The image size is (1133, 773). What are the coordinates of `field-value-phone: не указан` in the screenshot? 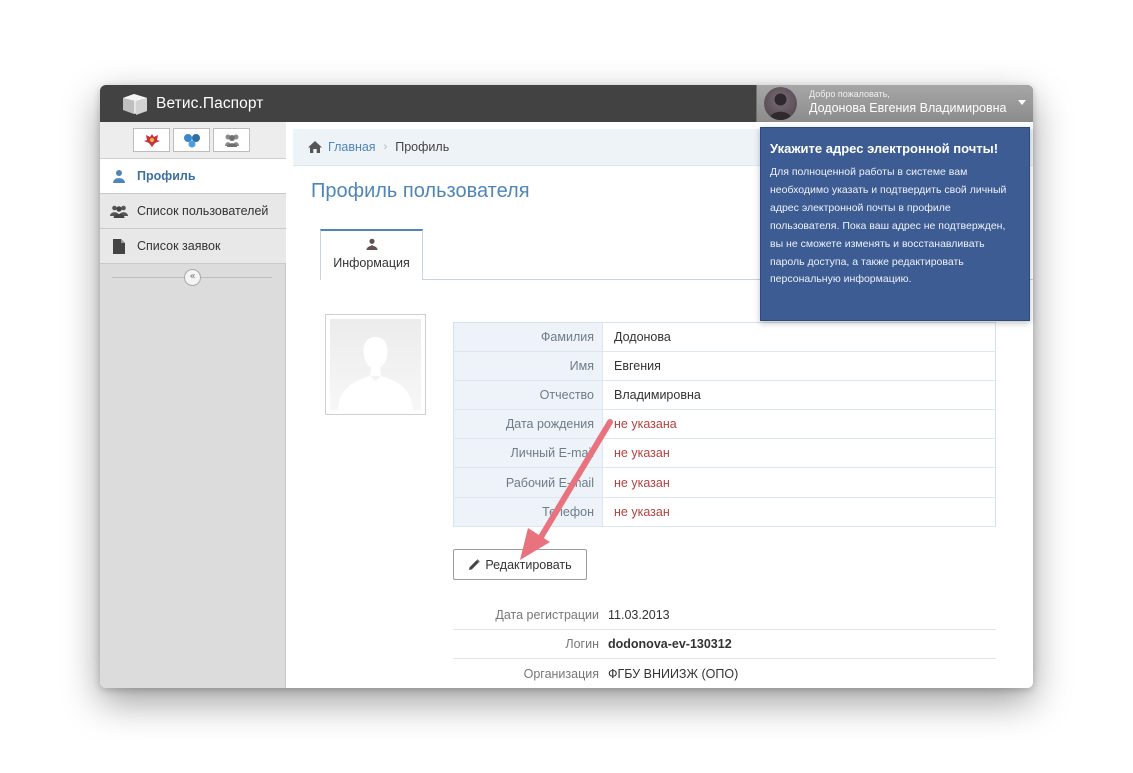 It's located at (799, 512).